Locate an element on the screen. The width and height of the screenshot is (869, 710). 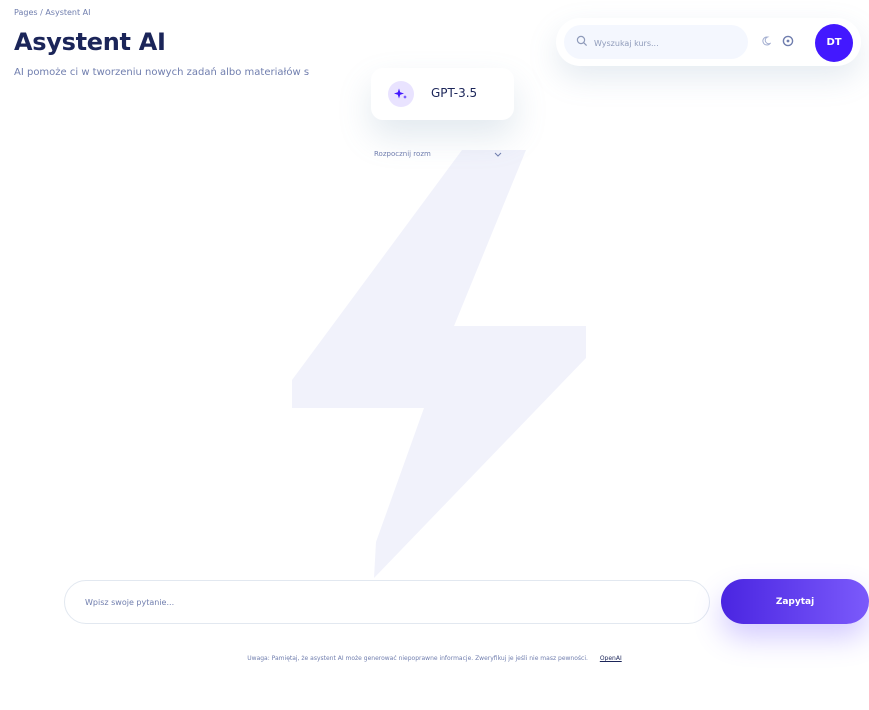
top-bar: DT is located at coordinates (708, 42).